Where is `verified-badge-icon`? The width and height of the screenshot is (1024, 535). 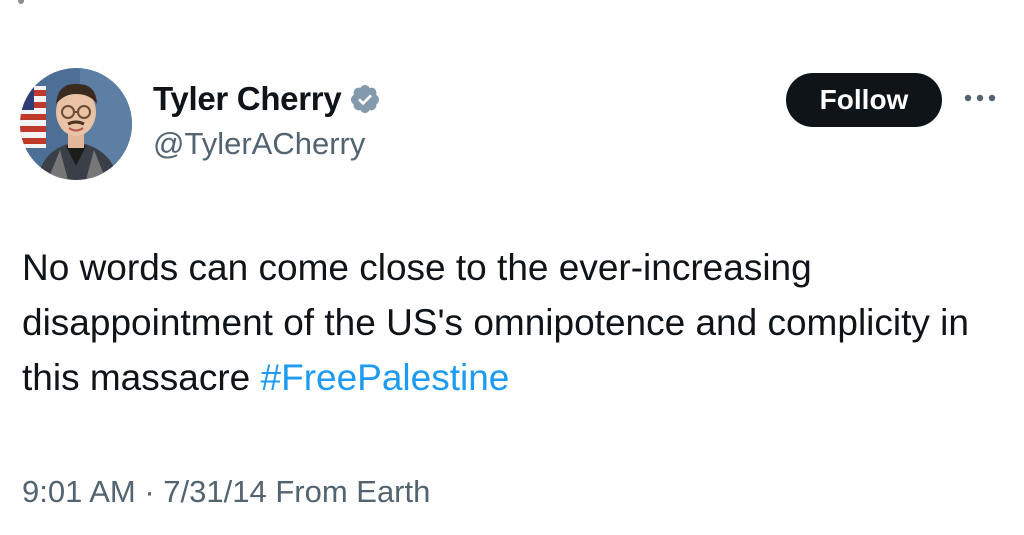 verified-badge-icon is located at coordinates (365, 99).